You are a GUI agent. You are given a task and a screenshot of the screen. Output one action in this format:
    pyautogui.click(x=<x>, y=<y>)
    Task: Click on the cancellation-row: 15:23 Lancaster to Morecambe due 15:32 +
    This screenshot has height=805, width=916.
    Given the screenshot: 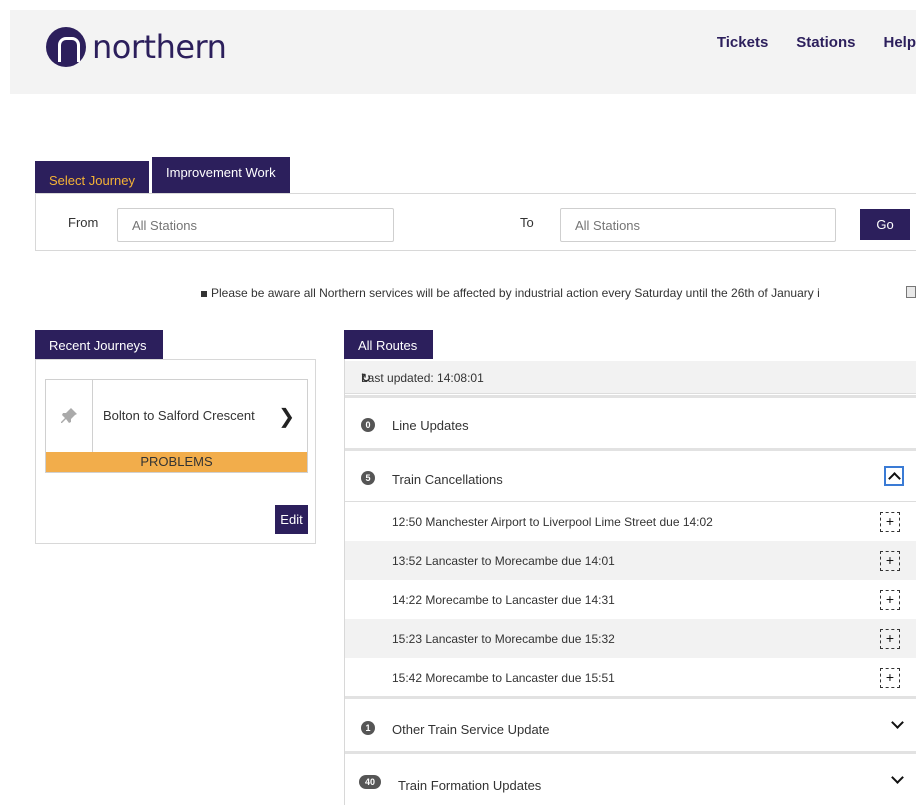 What is the action you would take?
    pyautogui.click(x=630, y=638)
    